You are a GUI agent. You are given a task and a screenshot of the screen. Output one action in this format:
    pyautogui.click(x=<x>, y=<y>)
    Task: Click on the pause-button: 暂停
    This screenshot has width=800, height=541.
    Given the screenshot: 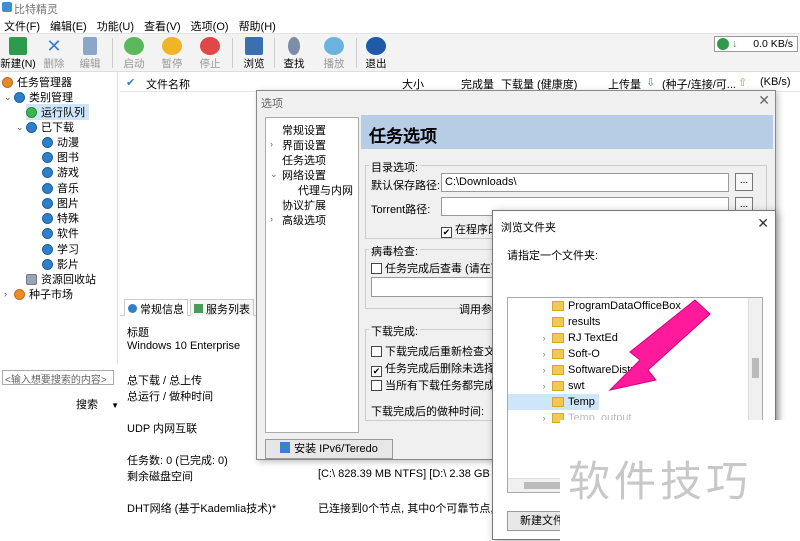 What is the action you would take?
    pyautogui.click(x=172, y=53)
    